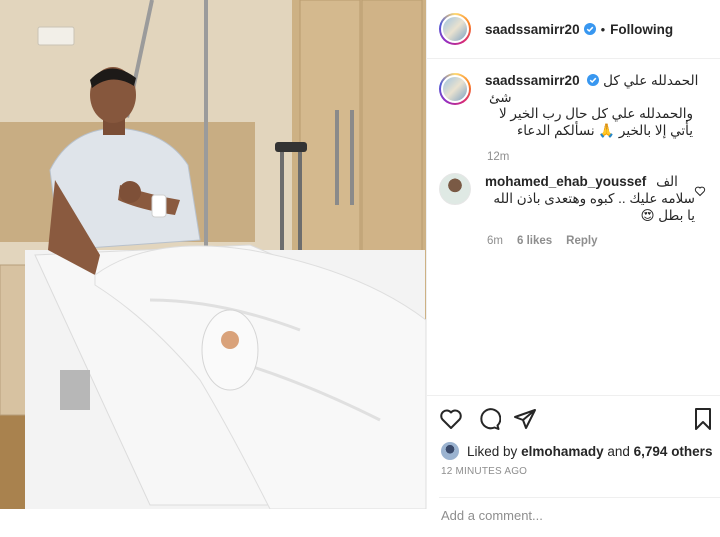  Describe the element at coordinates (495, 241) in the screenshot. I see `comment-time: 6m` at that location.